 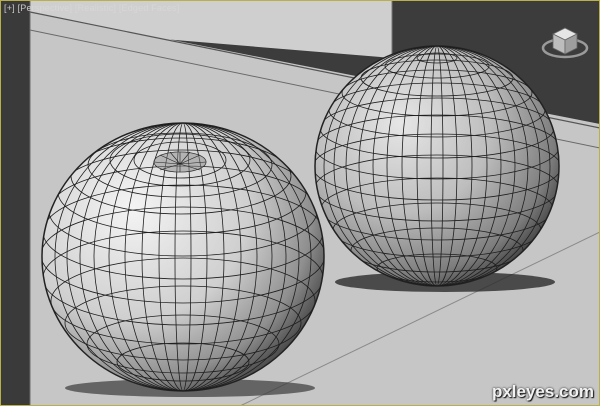 What do you see at coordinates (15, 203) in the screenshot?
I see `floor-left-strip` at bounding box center [15, 203].